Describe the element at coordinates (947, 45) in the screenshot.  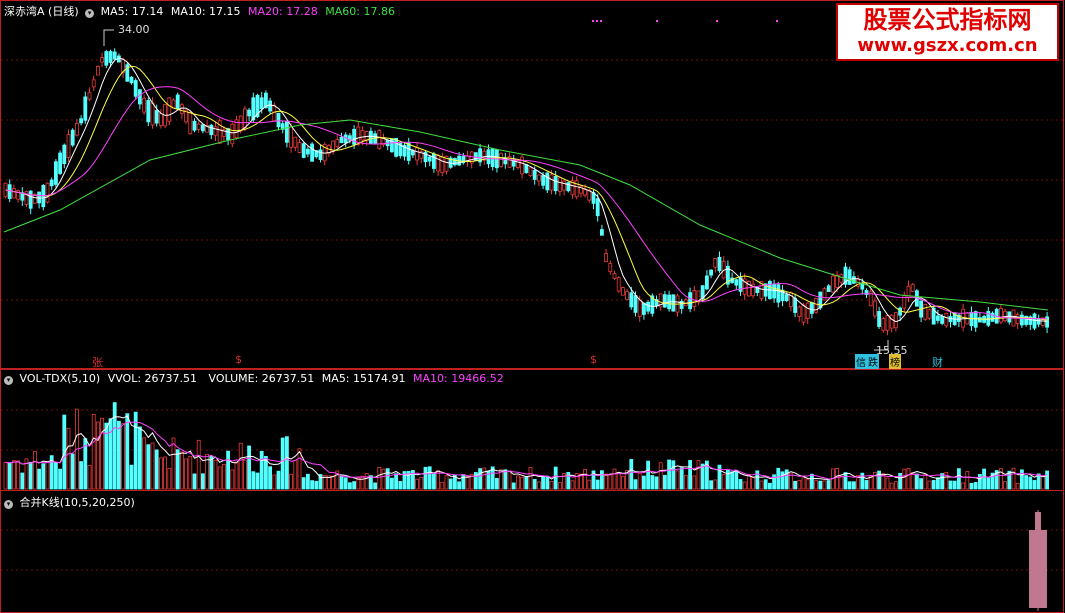
I see `watermark-url: www.gszx.com.cn` at that location.